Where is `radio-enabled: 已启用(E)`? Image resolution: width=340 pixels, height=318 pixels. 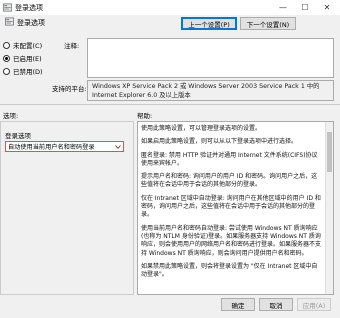
radio-enabled: 已启用(E) is located at coordinates (22, 58).